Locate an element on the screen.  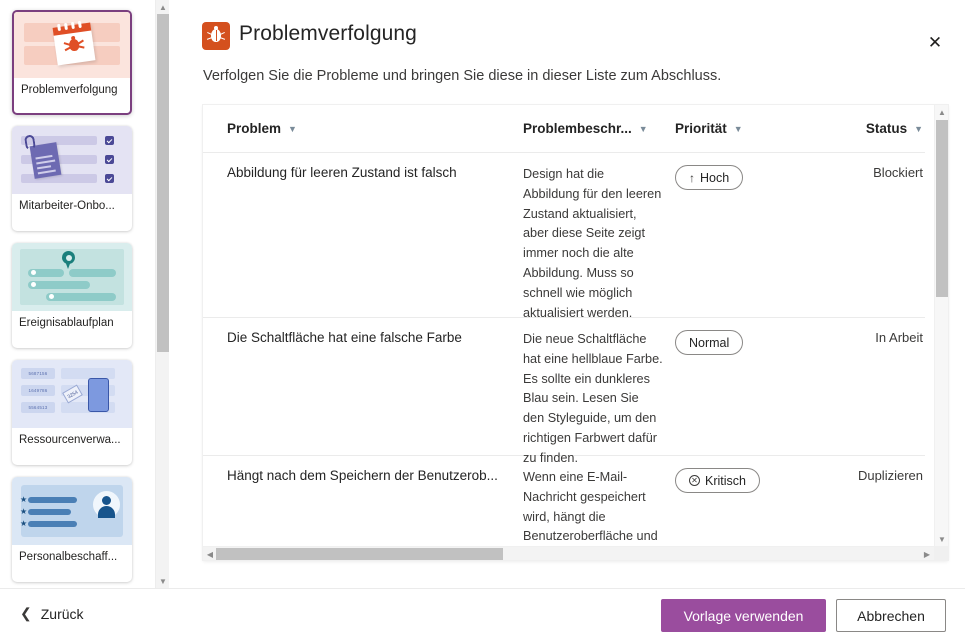
bug-icon is located at coordinates (216, 36).